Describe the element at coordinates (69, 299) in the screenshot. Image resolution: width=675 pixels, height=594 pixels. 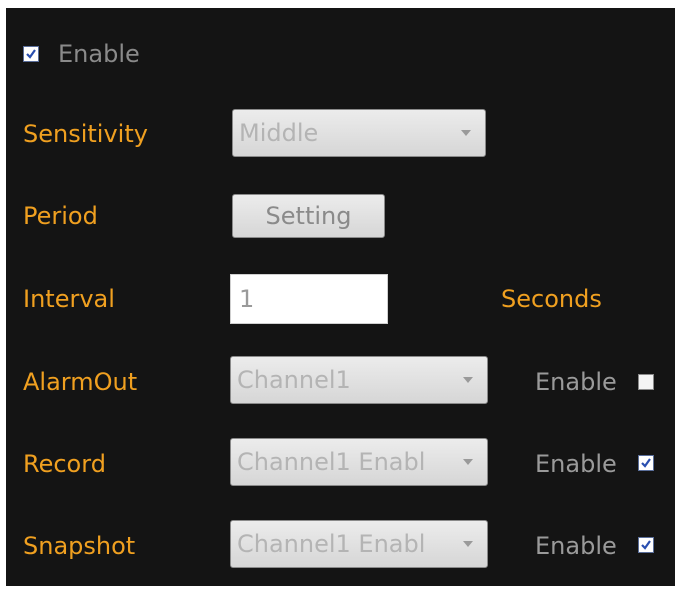
I see `interval-label: Interval` at that location.